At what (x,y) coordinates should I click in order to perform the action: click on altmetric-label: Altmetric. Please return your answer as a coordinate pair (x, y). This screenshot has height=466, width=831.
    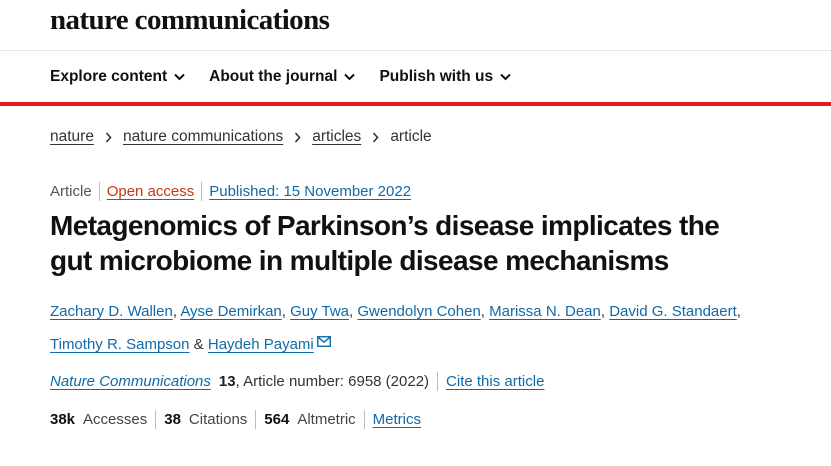
    Looking at the image, I should click on (326, 419).